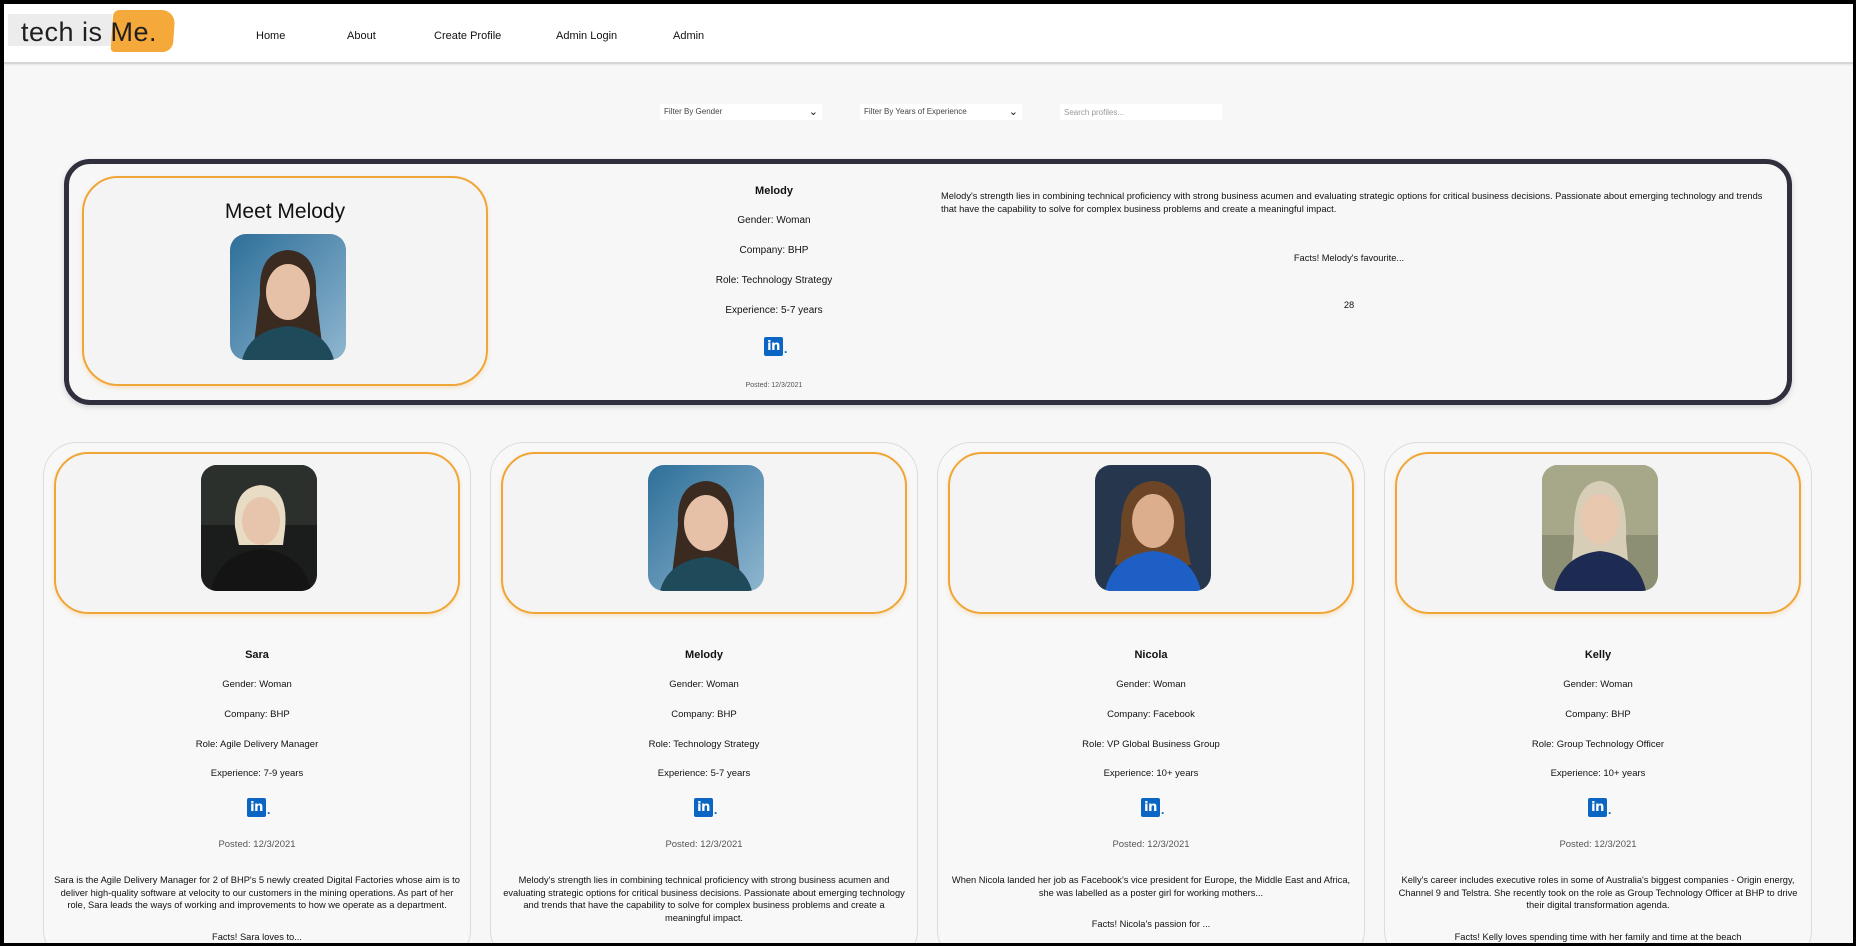 This screenshot has height=946, width=1856. Describe the element at coordinates (1598, 744) in the screenshot. I see `card-role: Role: Group Technology Officer` at that location.